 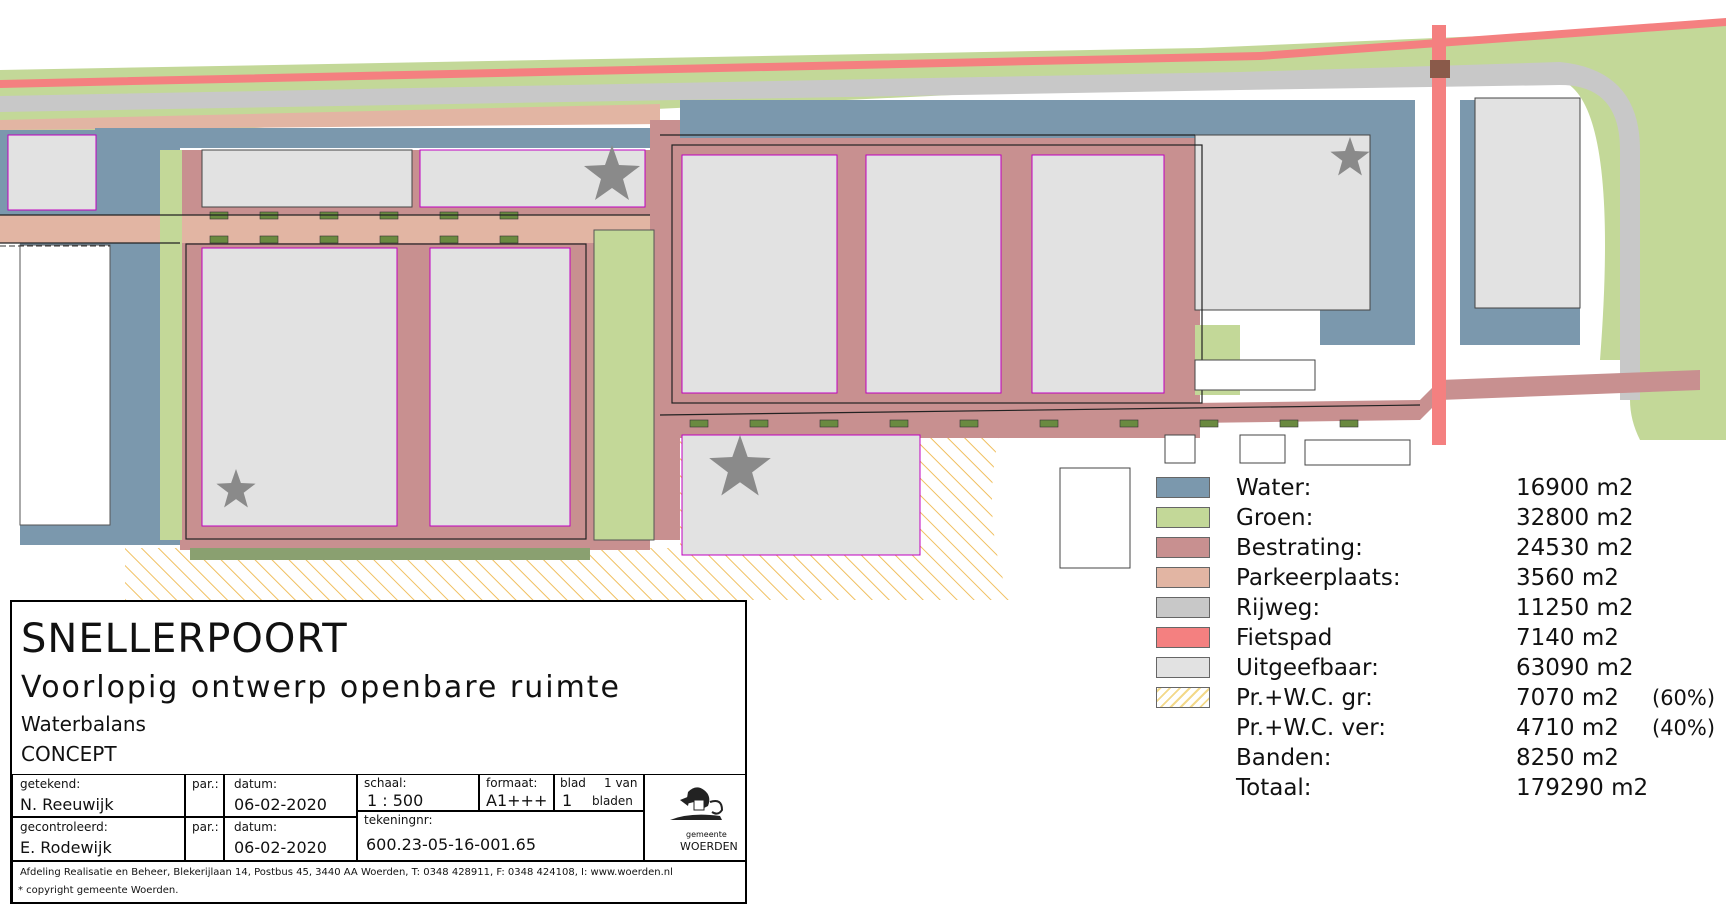 What do you see at coordinates (1567, 728) in the screenshot?
I see `legend-value: 4710 m2` at bounding box center [1567, 728].